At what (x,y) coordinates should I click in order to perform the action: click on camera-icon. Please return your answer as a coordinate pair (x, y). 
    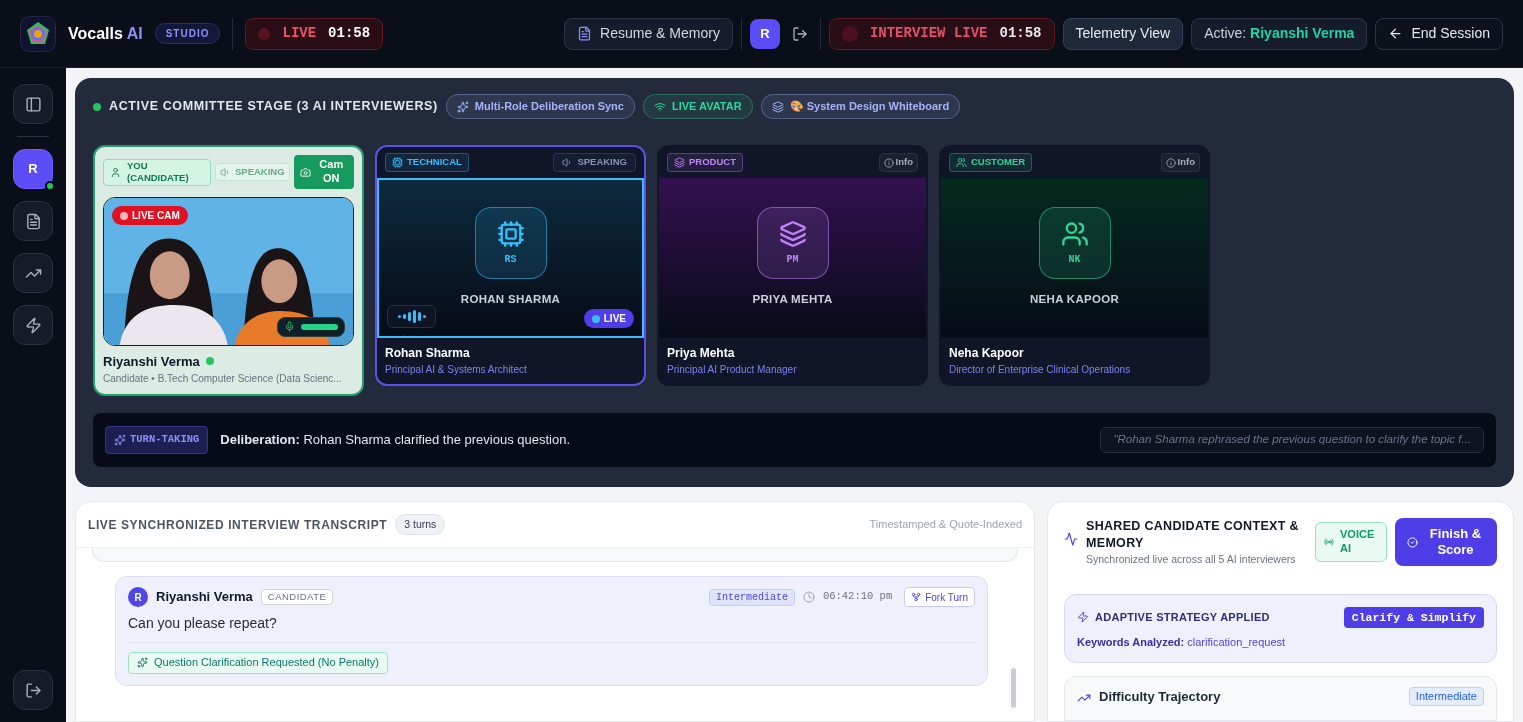
    Looking at the image, I should click on (305, 172).